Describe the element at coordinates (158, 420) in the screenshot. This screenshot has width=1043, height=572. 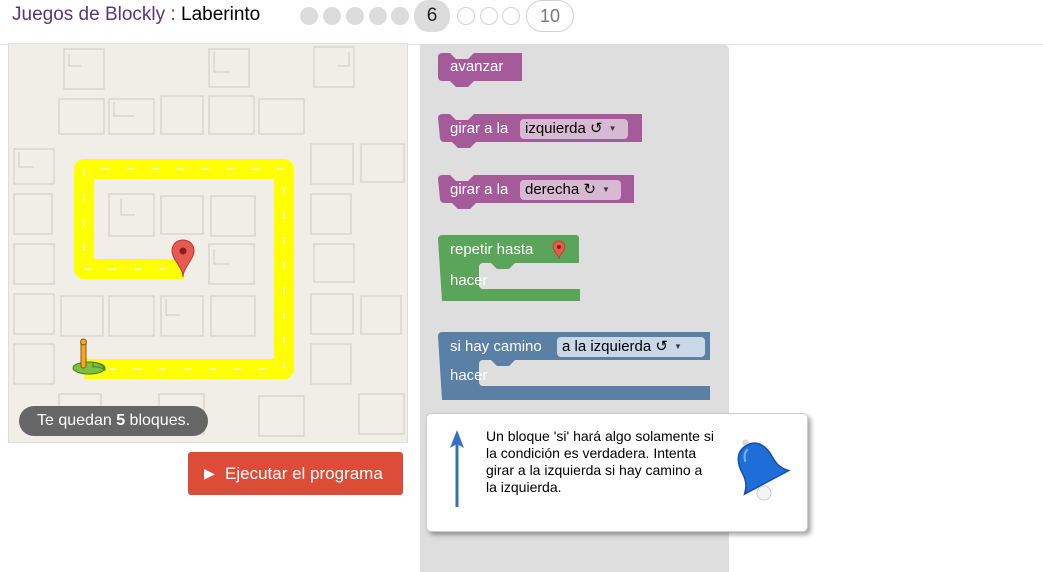
I see `capacity-suffix: bloques.` at that location.